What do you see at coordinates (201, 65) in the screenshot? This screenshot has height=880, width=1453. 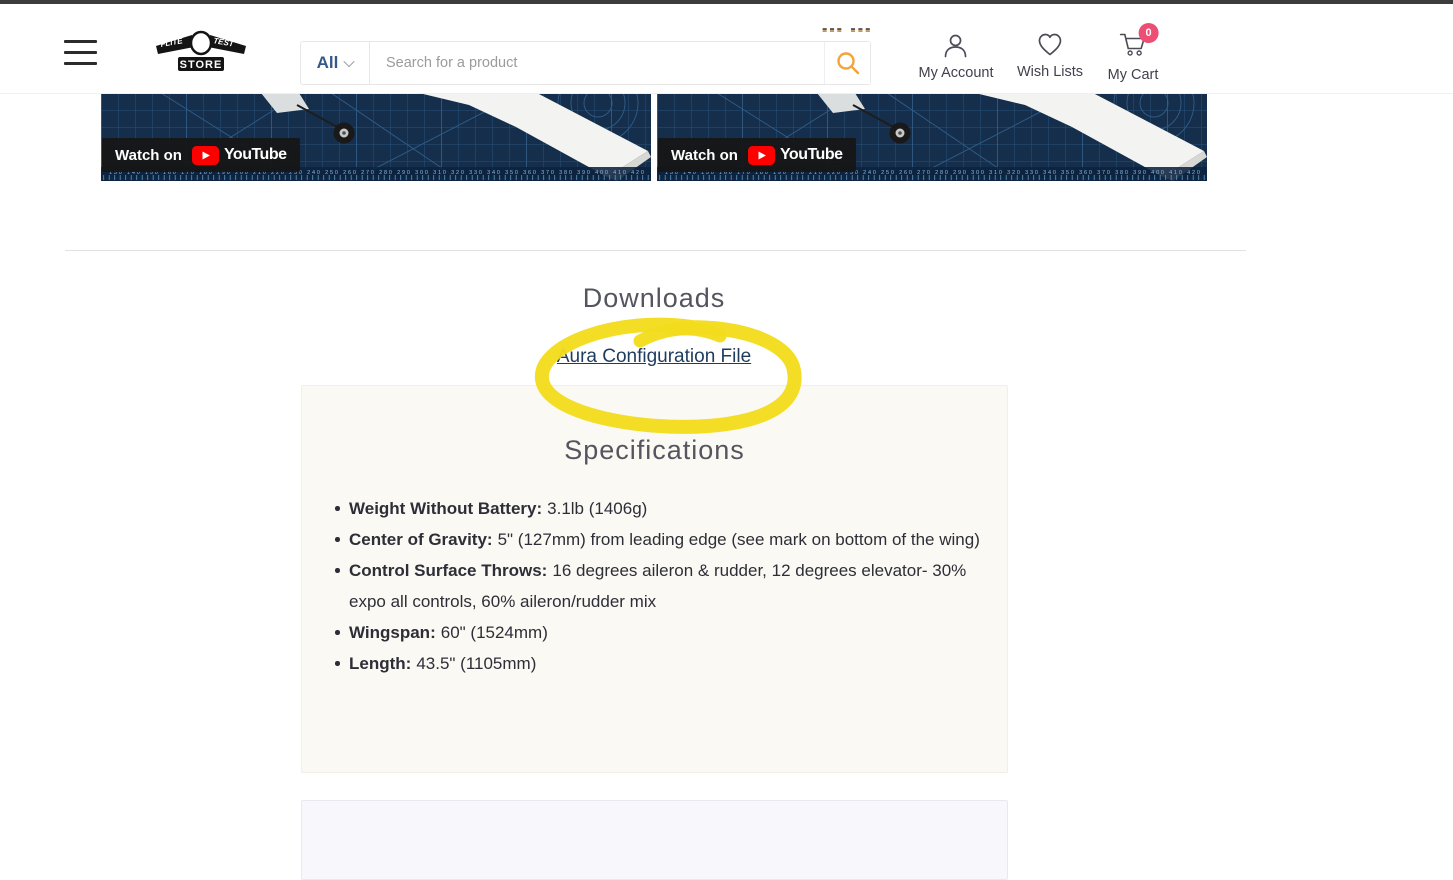 I see `logo-word-store: STORE` at bounding box center [201, 65].